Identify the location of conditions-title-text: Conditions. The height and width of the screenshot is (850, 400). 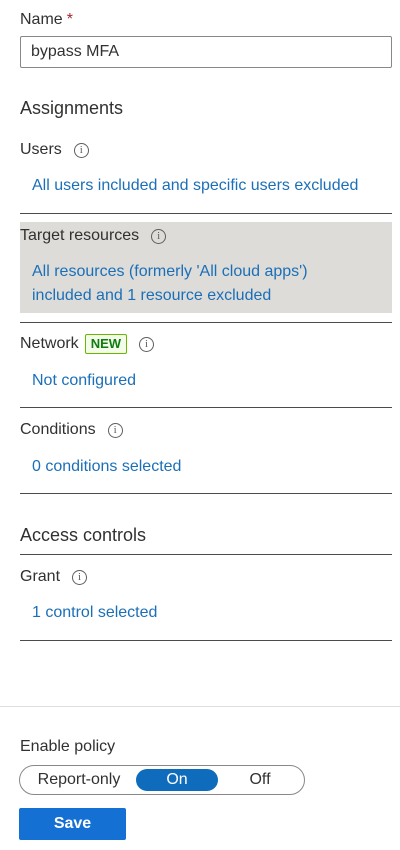
(58, 429).